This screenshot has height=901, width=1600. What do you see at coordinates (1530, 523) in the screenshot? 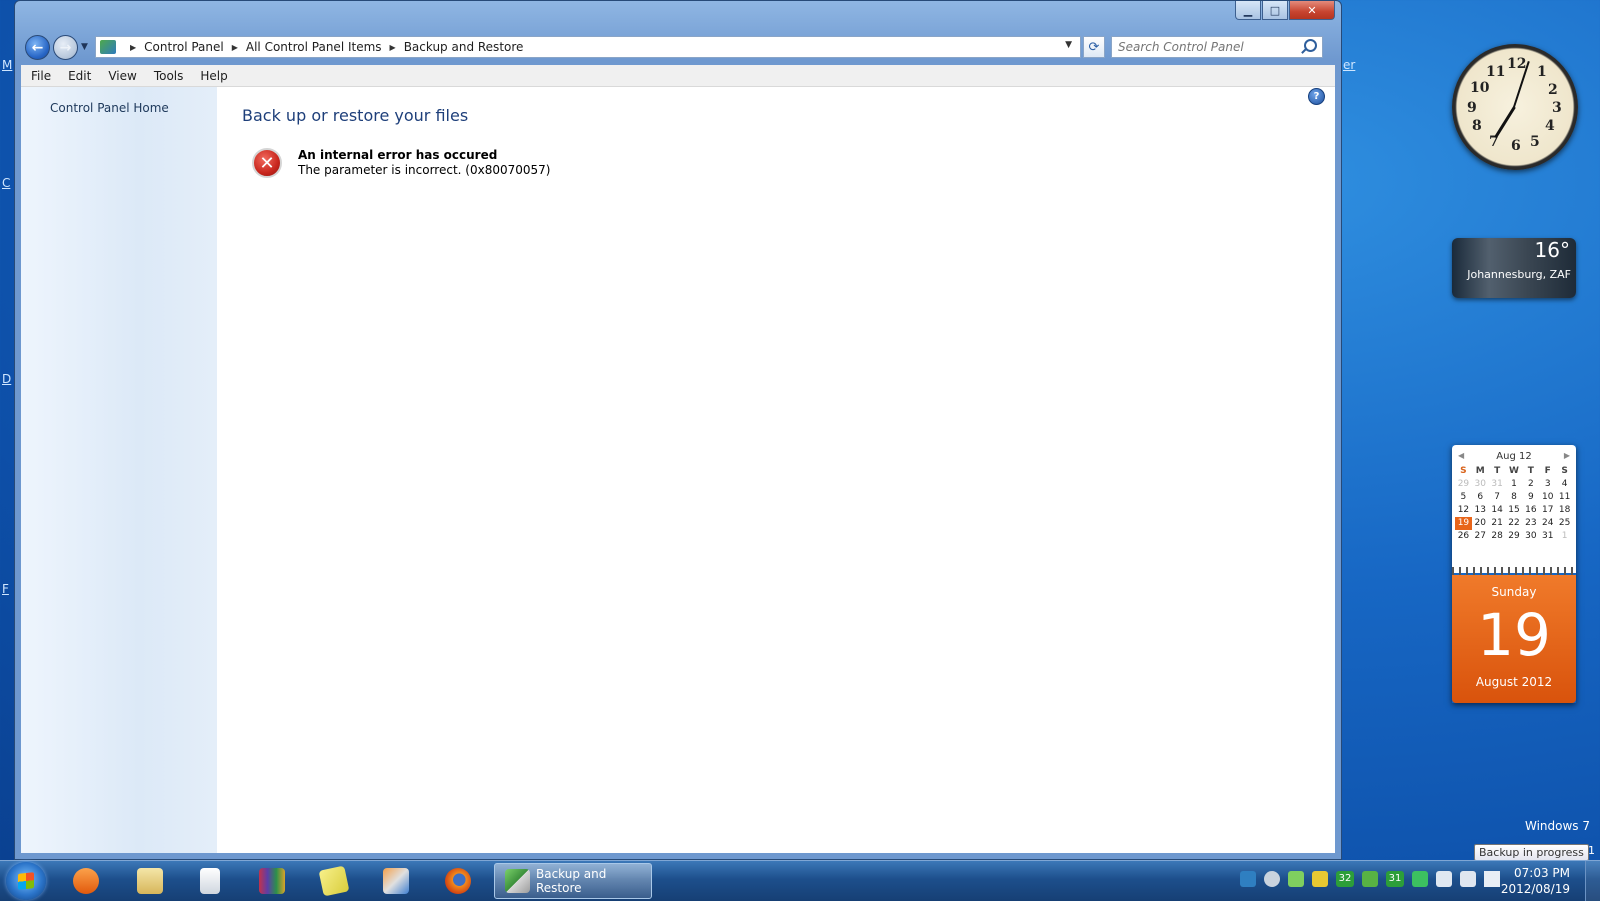
I see `calendar-day-cell: 23` at bounding box center [1530, 523].